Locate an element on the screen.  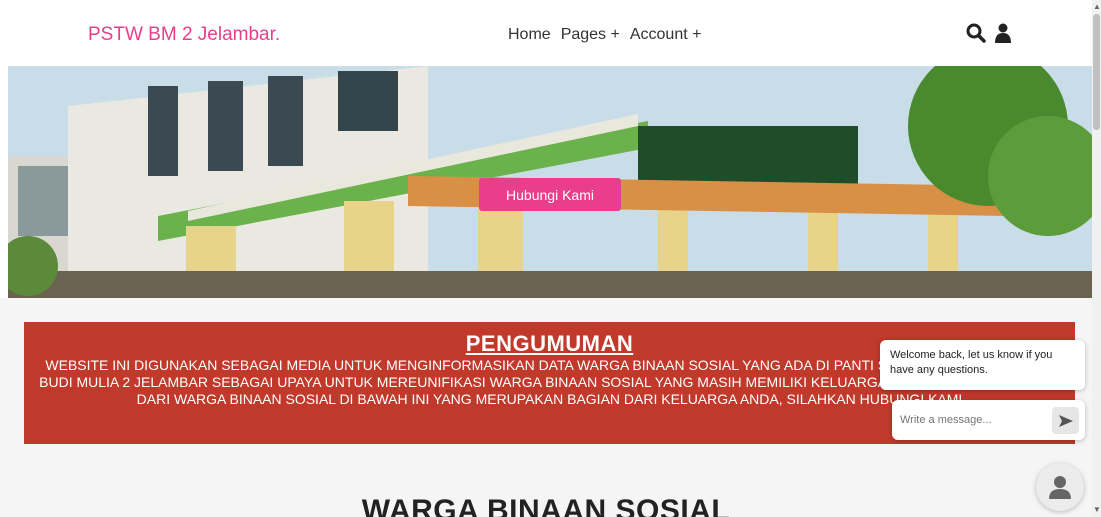
contact-us-button: Hubungi Kami is located at coordinates (550, 194).